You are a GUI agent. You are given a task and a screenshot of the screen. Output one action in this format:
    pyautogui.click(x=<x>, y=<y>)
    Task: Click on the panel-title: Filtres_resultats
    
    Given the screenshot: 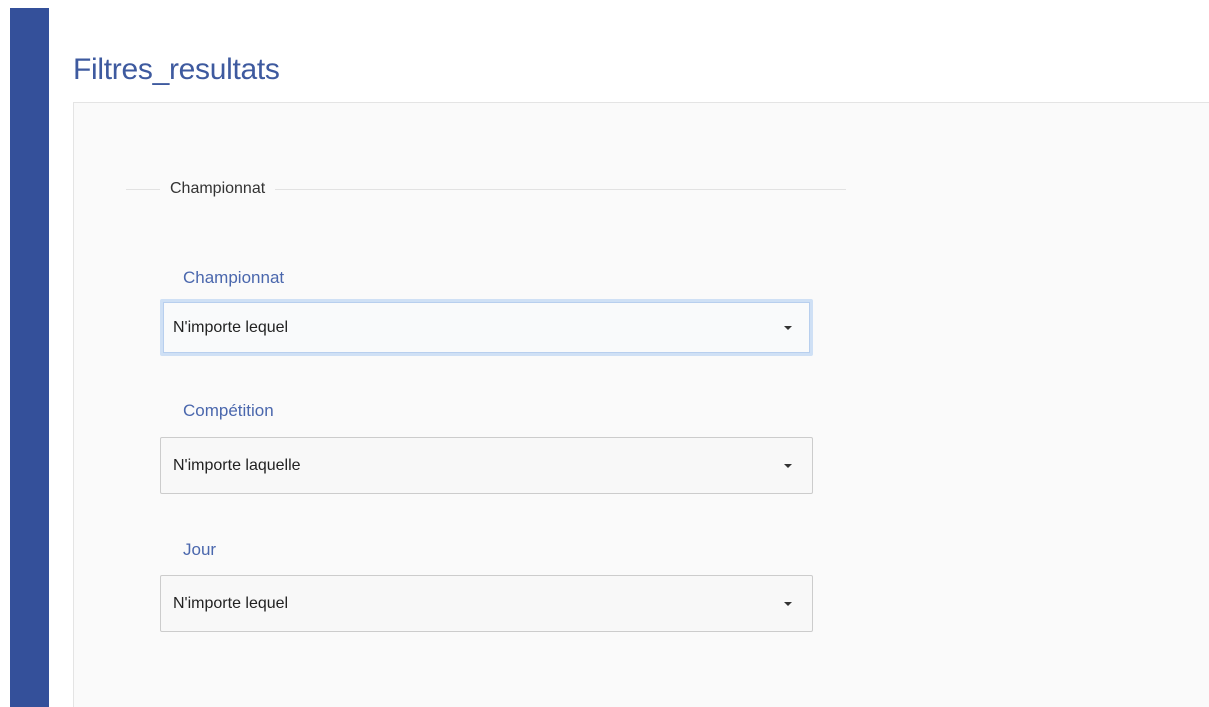 What is the action you would take?
    pyautogui.click(x=176, y=69)
    